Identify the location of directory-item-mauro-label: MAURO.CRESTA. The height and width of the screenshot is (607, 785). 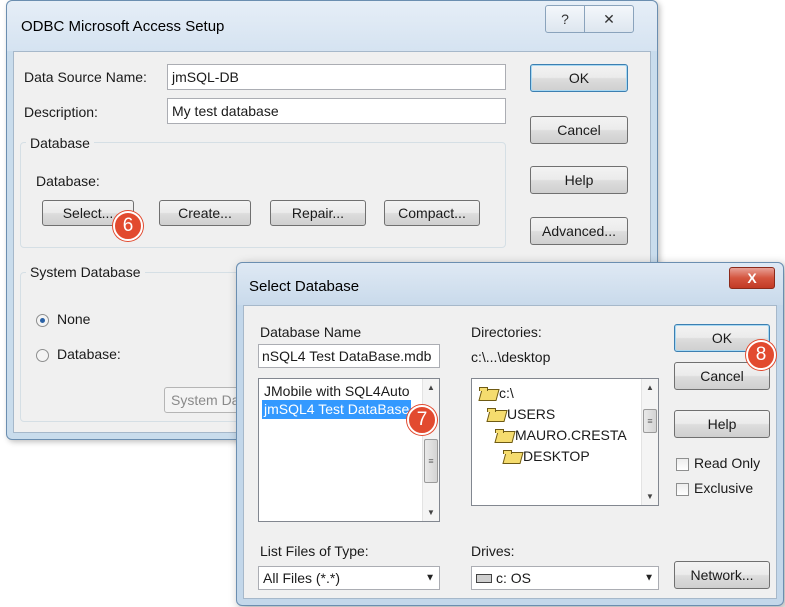
(571, 435).